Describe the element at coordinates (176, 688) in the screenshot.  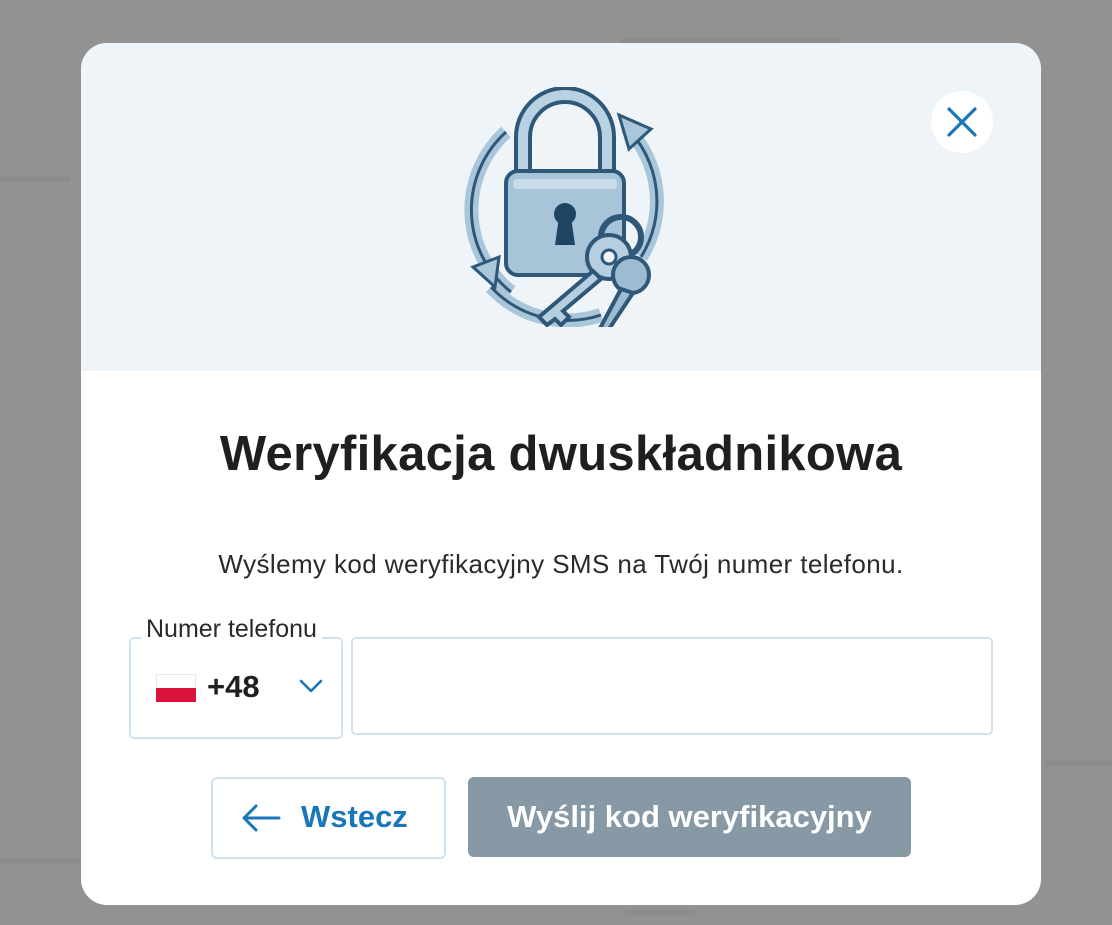
I see `poland-flag-icon` at that location.